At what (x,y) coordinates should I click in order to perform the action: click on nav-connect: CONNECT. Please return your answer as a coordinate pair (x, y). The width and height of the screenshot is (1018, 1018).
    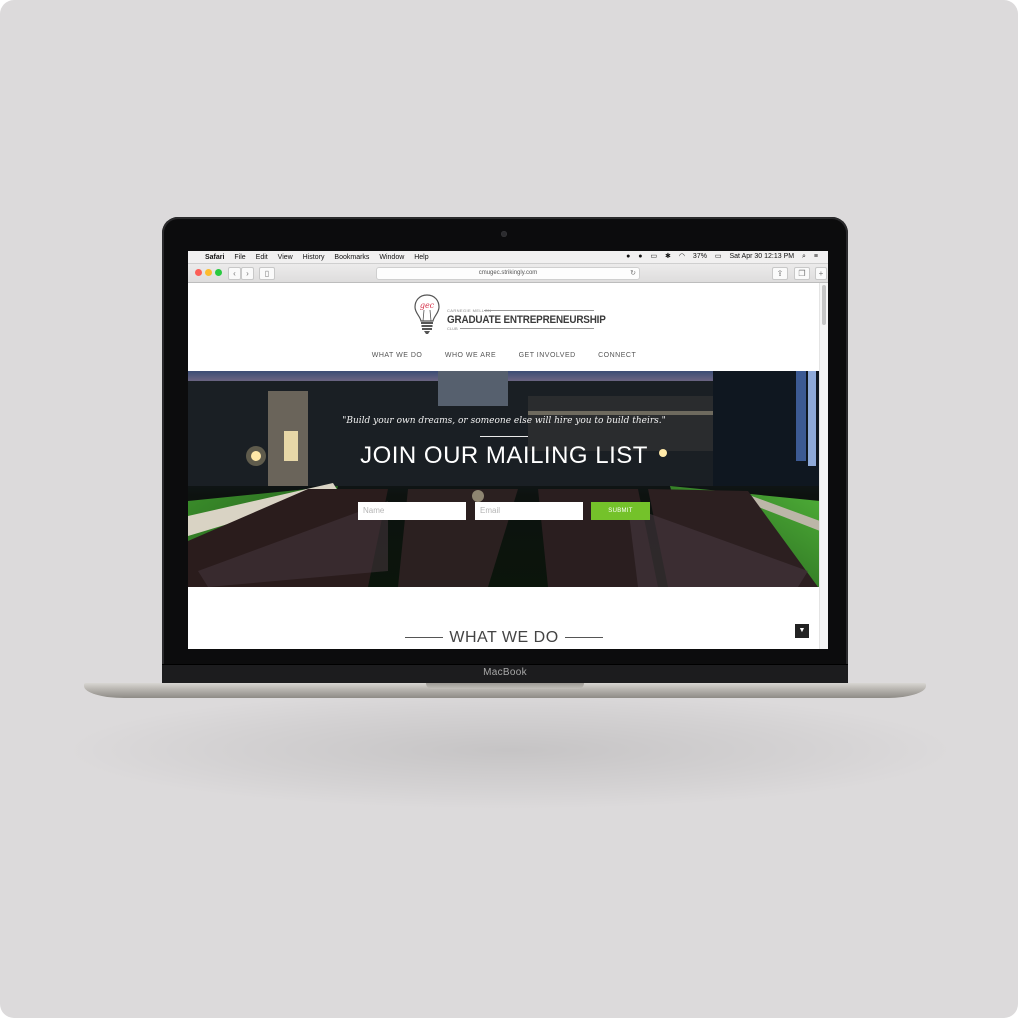
    Looking at the image, I should click on (617, 355).